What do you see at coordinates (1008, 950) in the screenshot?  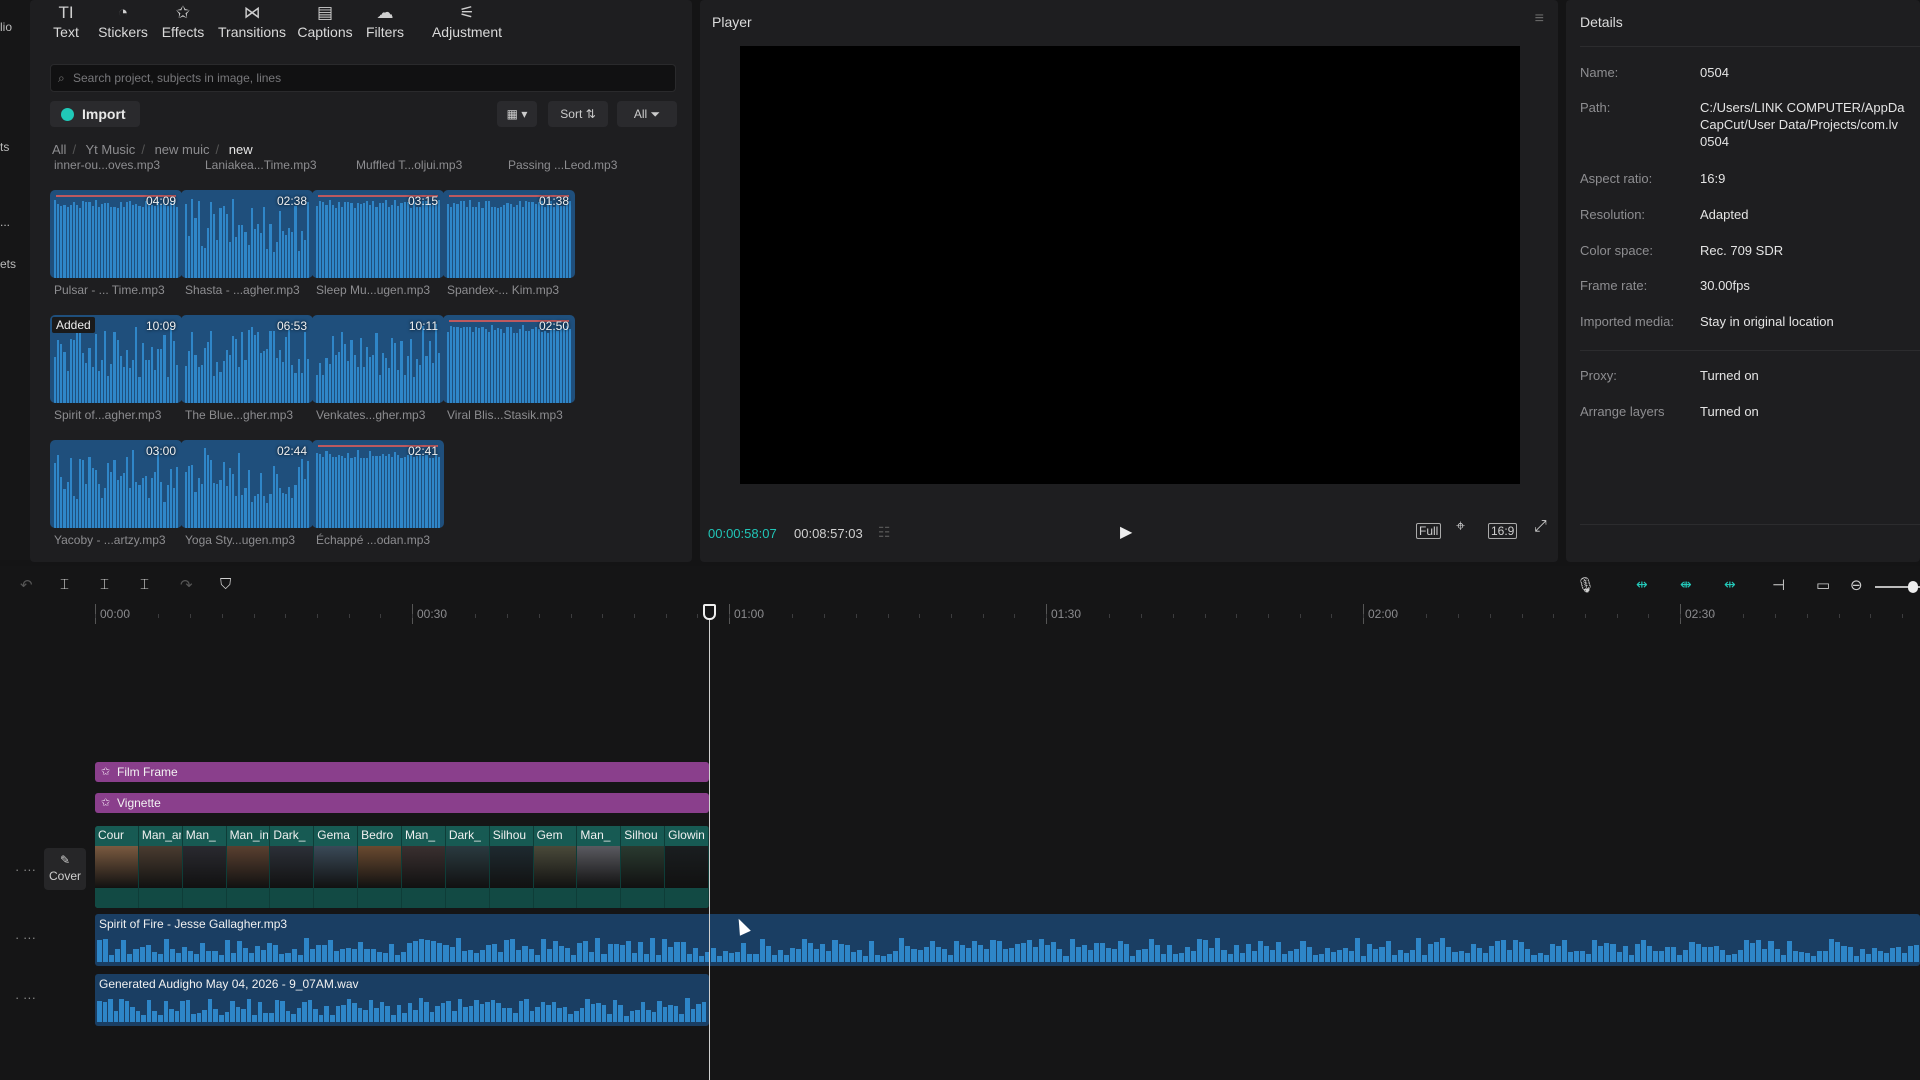 I see `audio-waveform` at bounding box center [1008, 950].